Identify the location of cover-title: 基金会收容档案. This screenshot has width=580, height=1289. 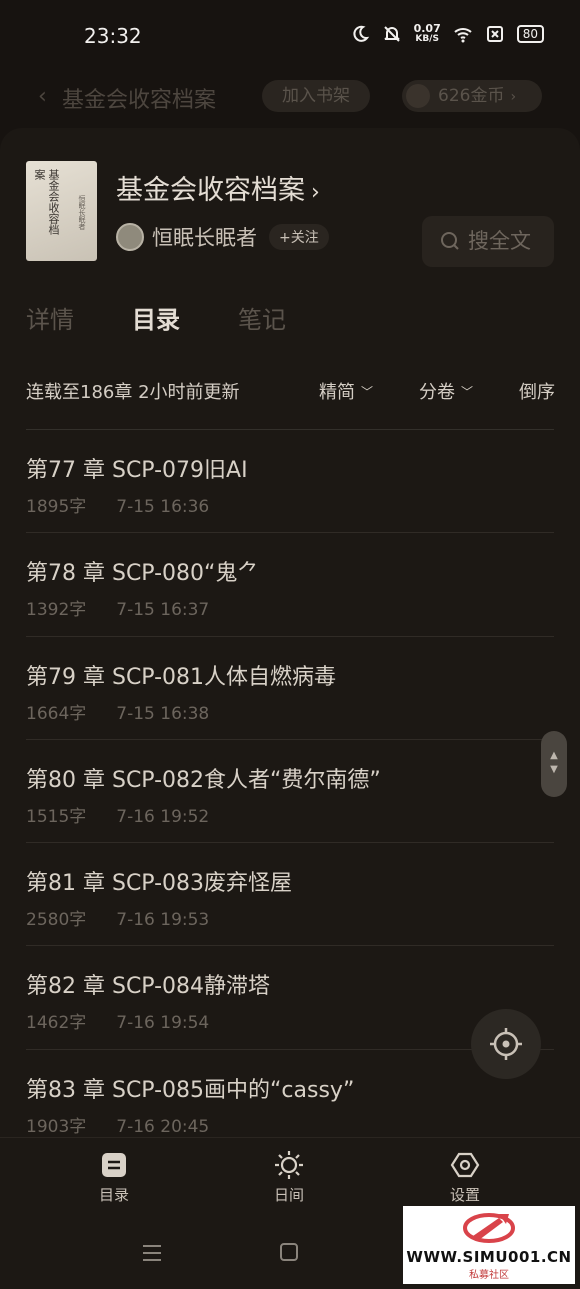
(46, 202).